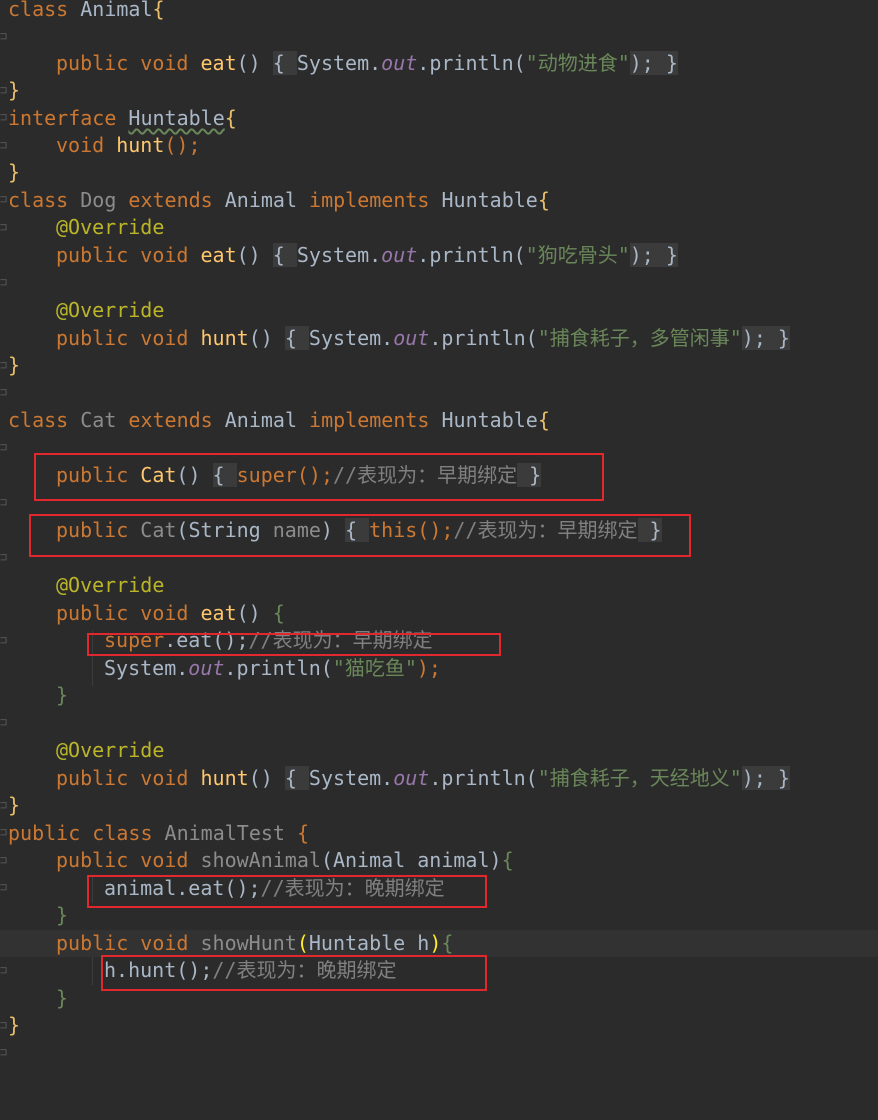 This screenshot has height=1120, width=878. What do you see at coordinates (439, 750) in the screenshot?
I see `code-line-21: @Override` at bounding box center [439, 750].